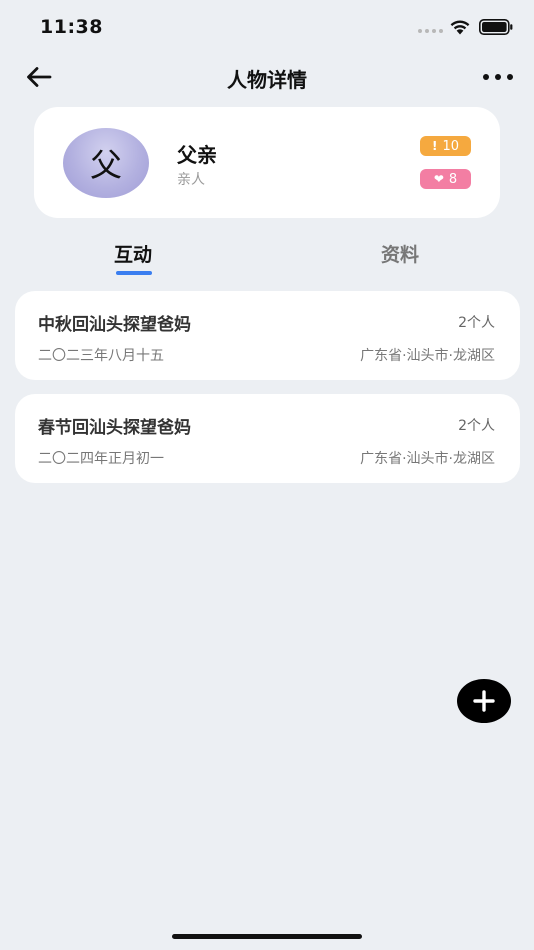 This screenshot has height=950, width=534. What do you see at coordinates (267, 27) in the screenshot?
I see `status-bar: 11:38` at bounding box center [267, 27].